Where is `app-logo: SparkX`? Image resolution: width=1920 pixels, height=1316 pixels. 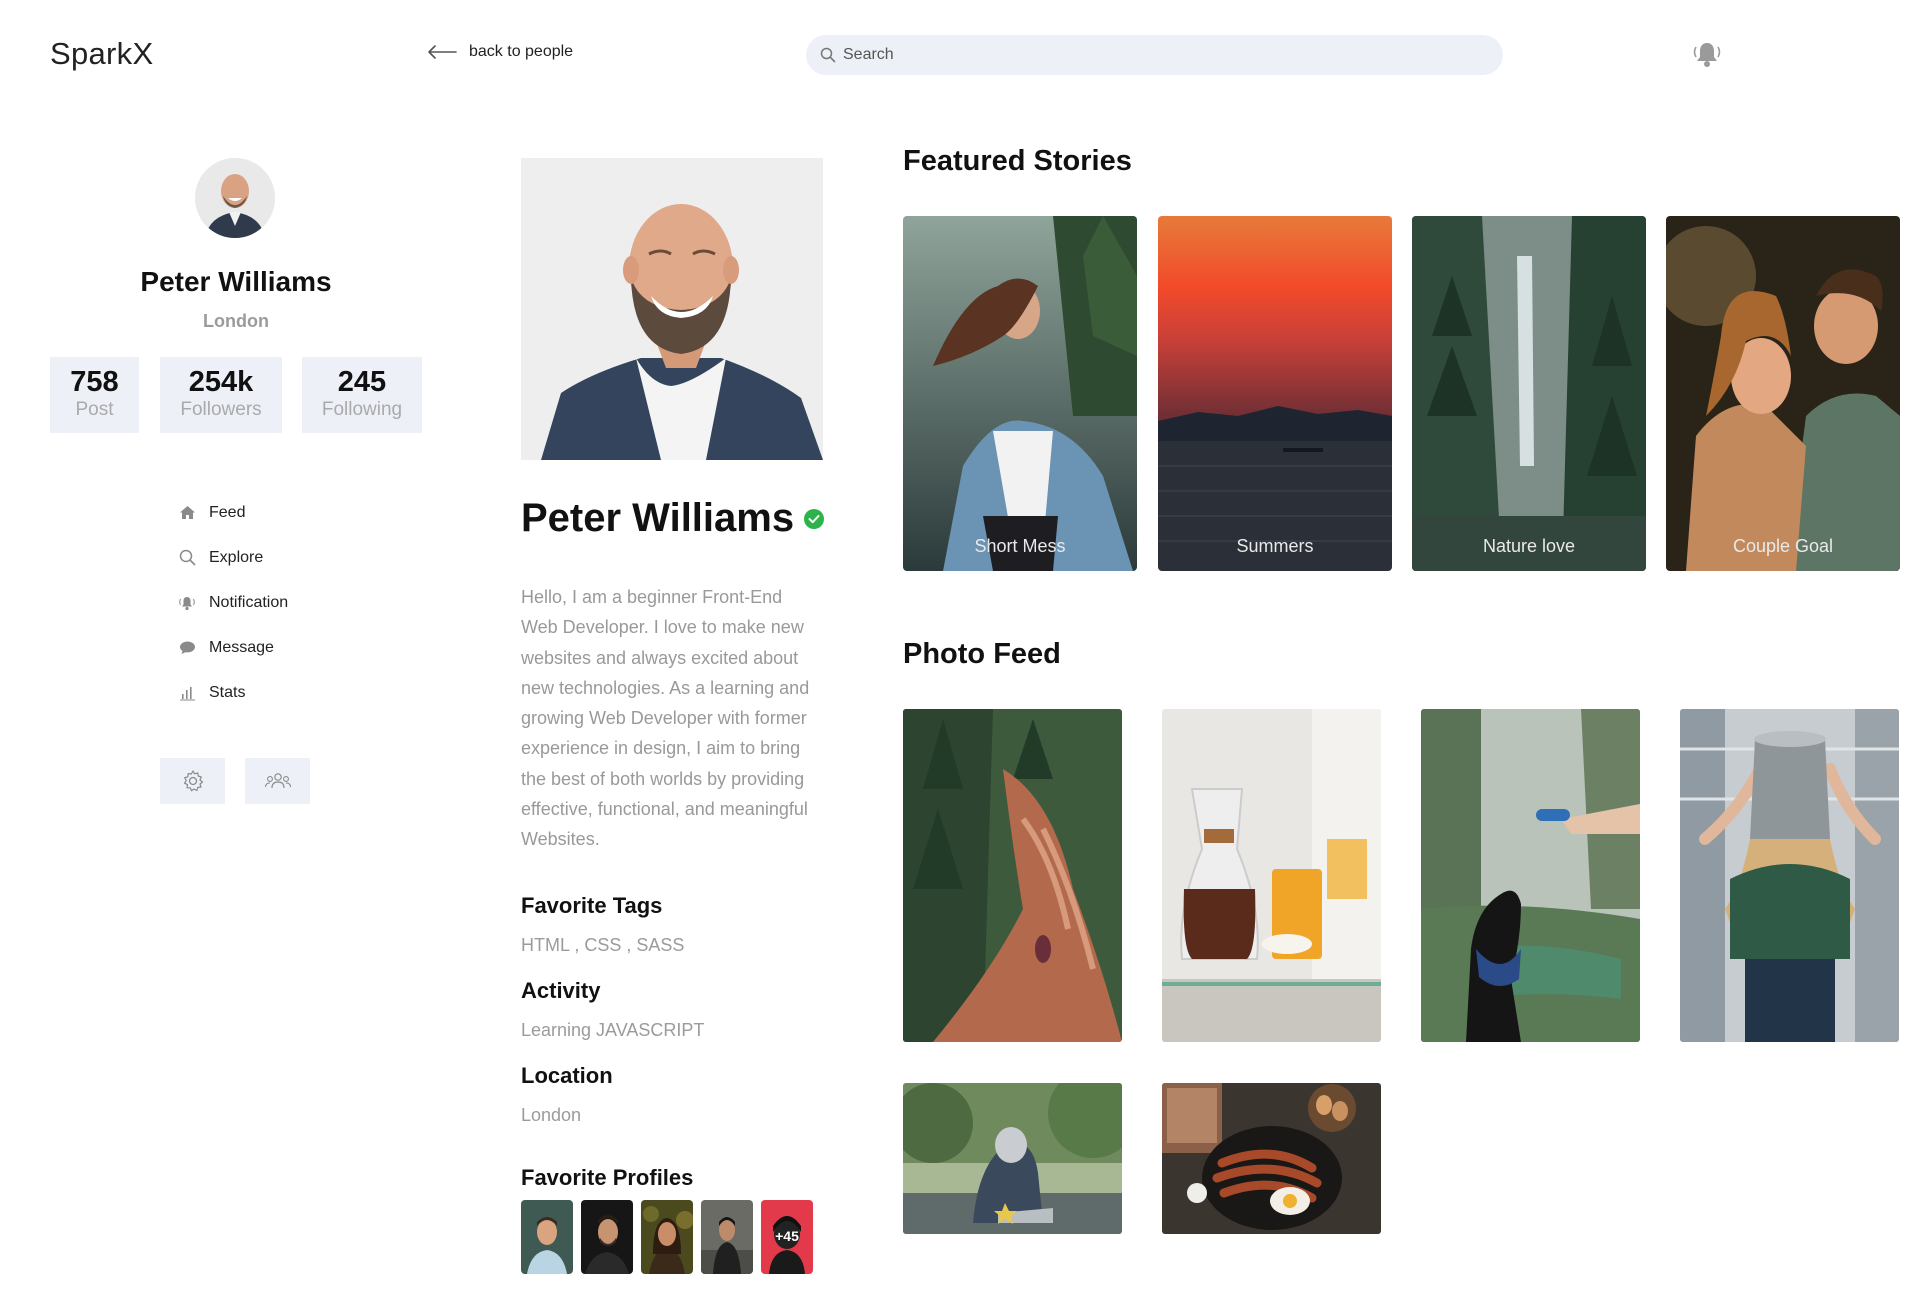
app-logo: SparkX is located at coordinates (101, 54).